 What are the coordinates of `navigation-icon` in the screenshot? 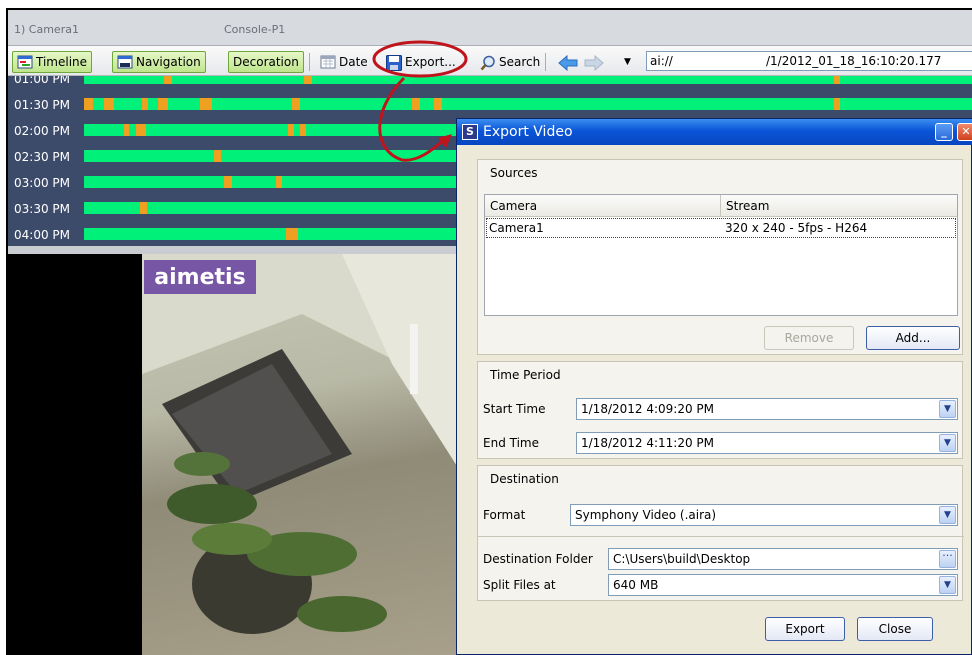 It's located at (125, 62).